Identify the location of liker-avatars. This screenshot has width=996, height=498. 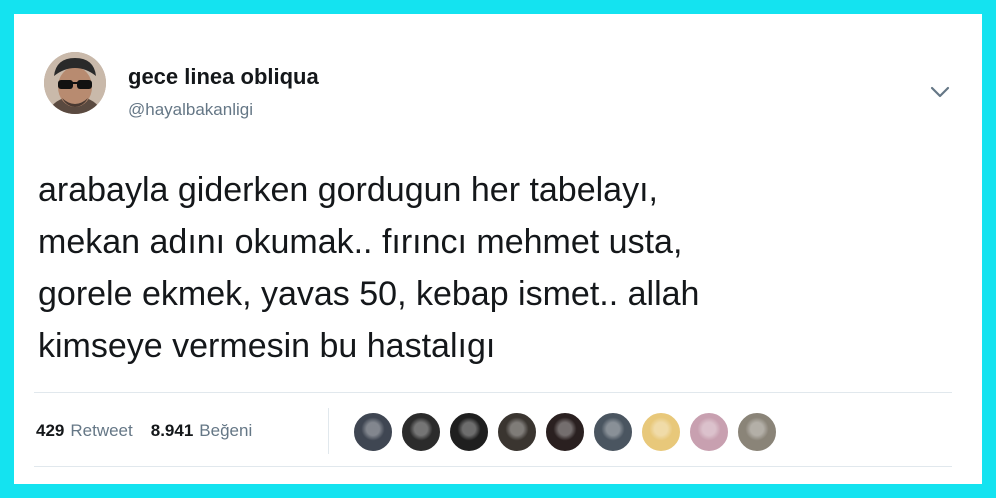
(569, 432).